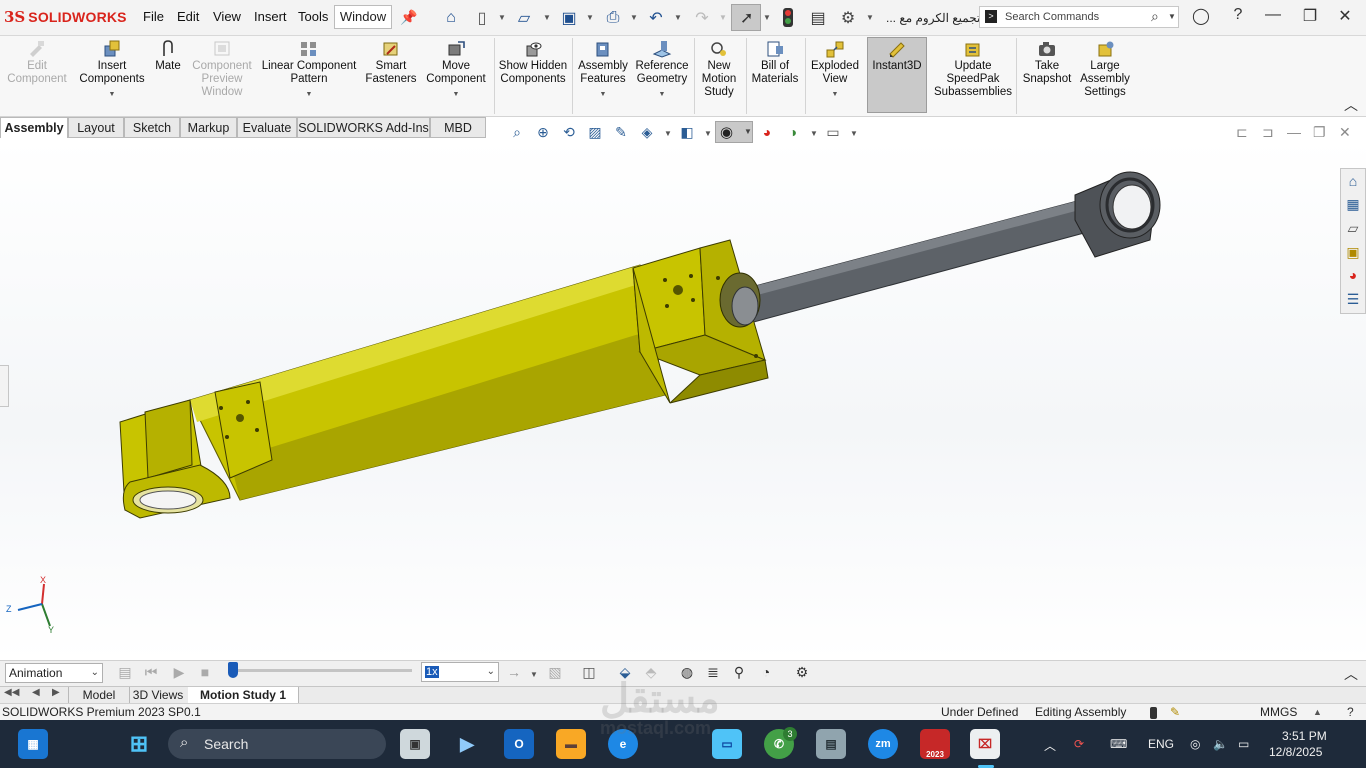  I want to click on smart-fasteners-button: Smart Fasteners, so click(391, 63).